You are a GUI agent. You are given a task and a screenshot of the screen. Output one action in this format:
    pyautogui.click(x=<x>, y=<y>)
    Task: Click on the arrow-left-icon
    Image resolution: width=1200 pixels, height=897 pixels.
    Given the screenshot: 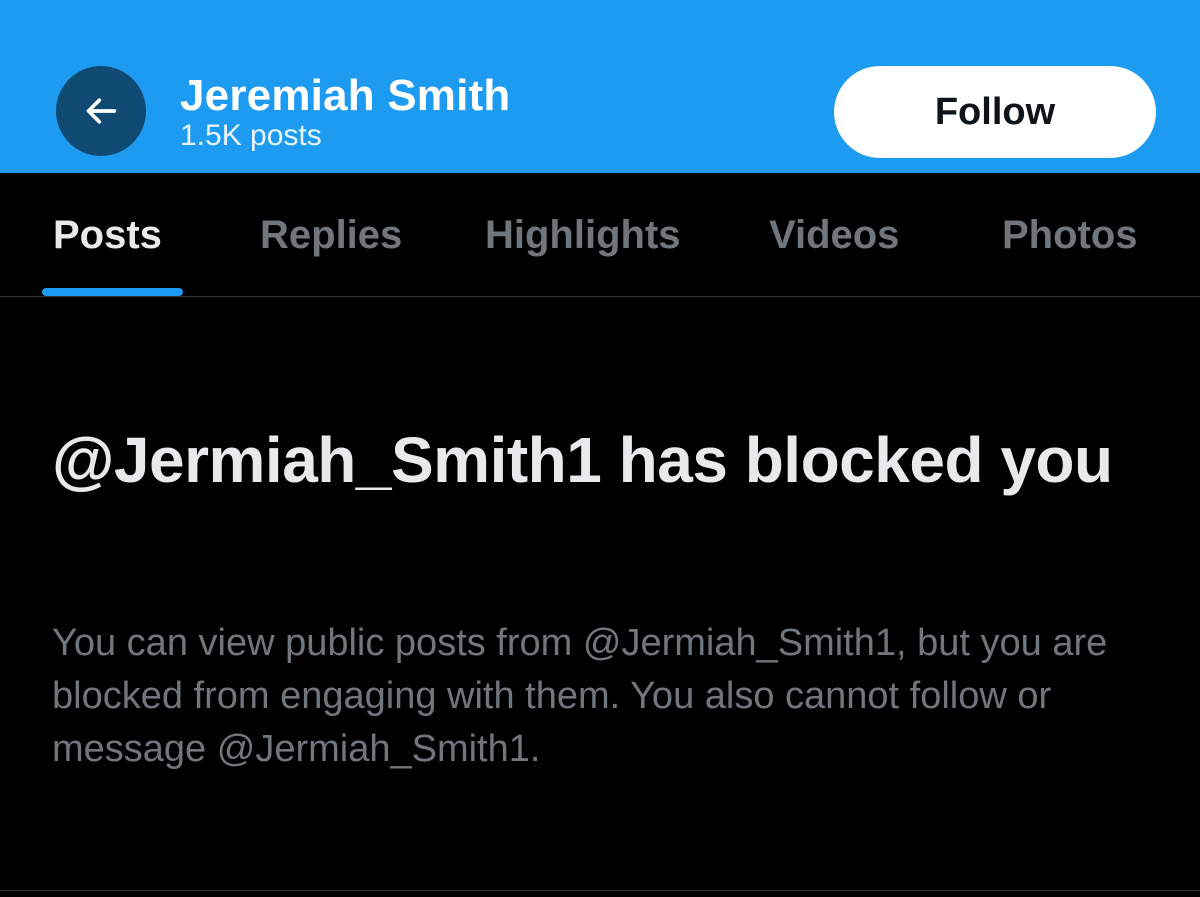 What is the action you would take?
    pyautogui.click(x=101, y=111)
    